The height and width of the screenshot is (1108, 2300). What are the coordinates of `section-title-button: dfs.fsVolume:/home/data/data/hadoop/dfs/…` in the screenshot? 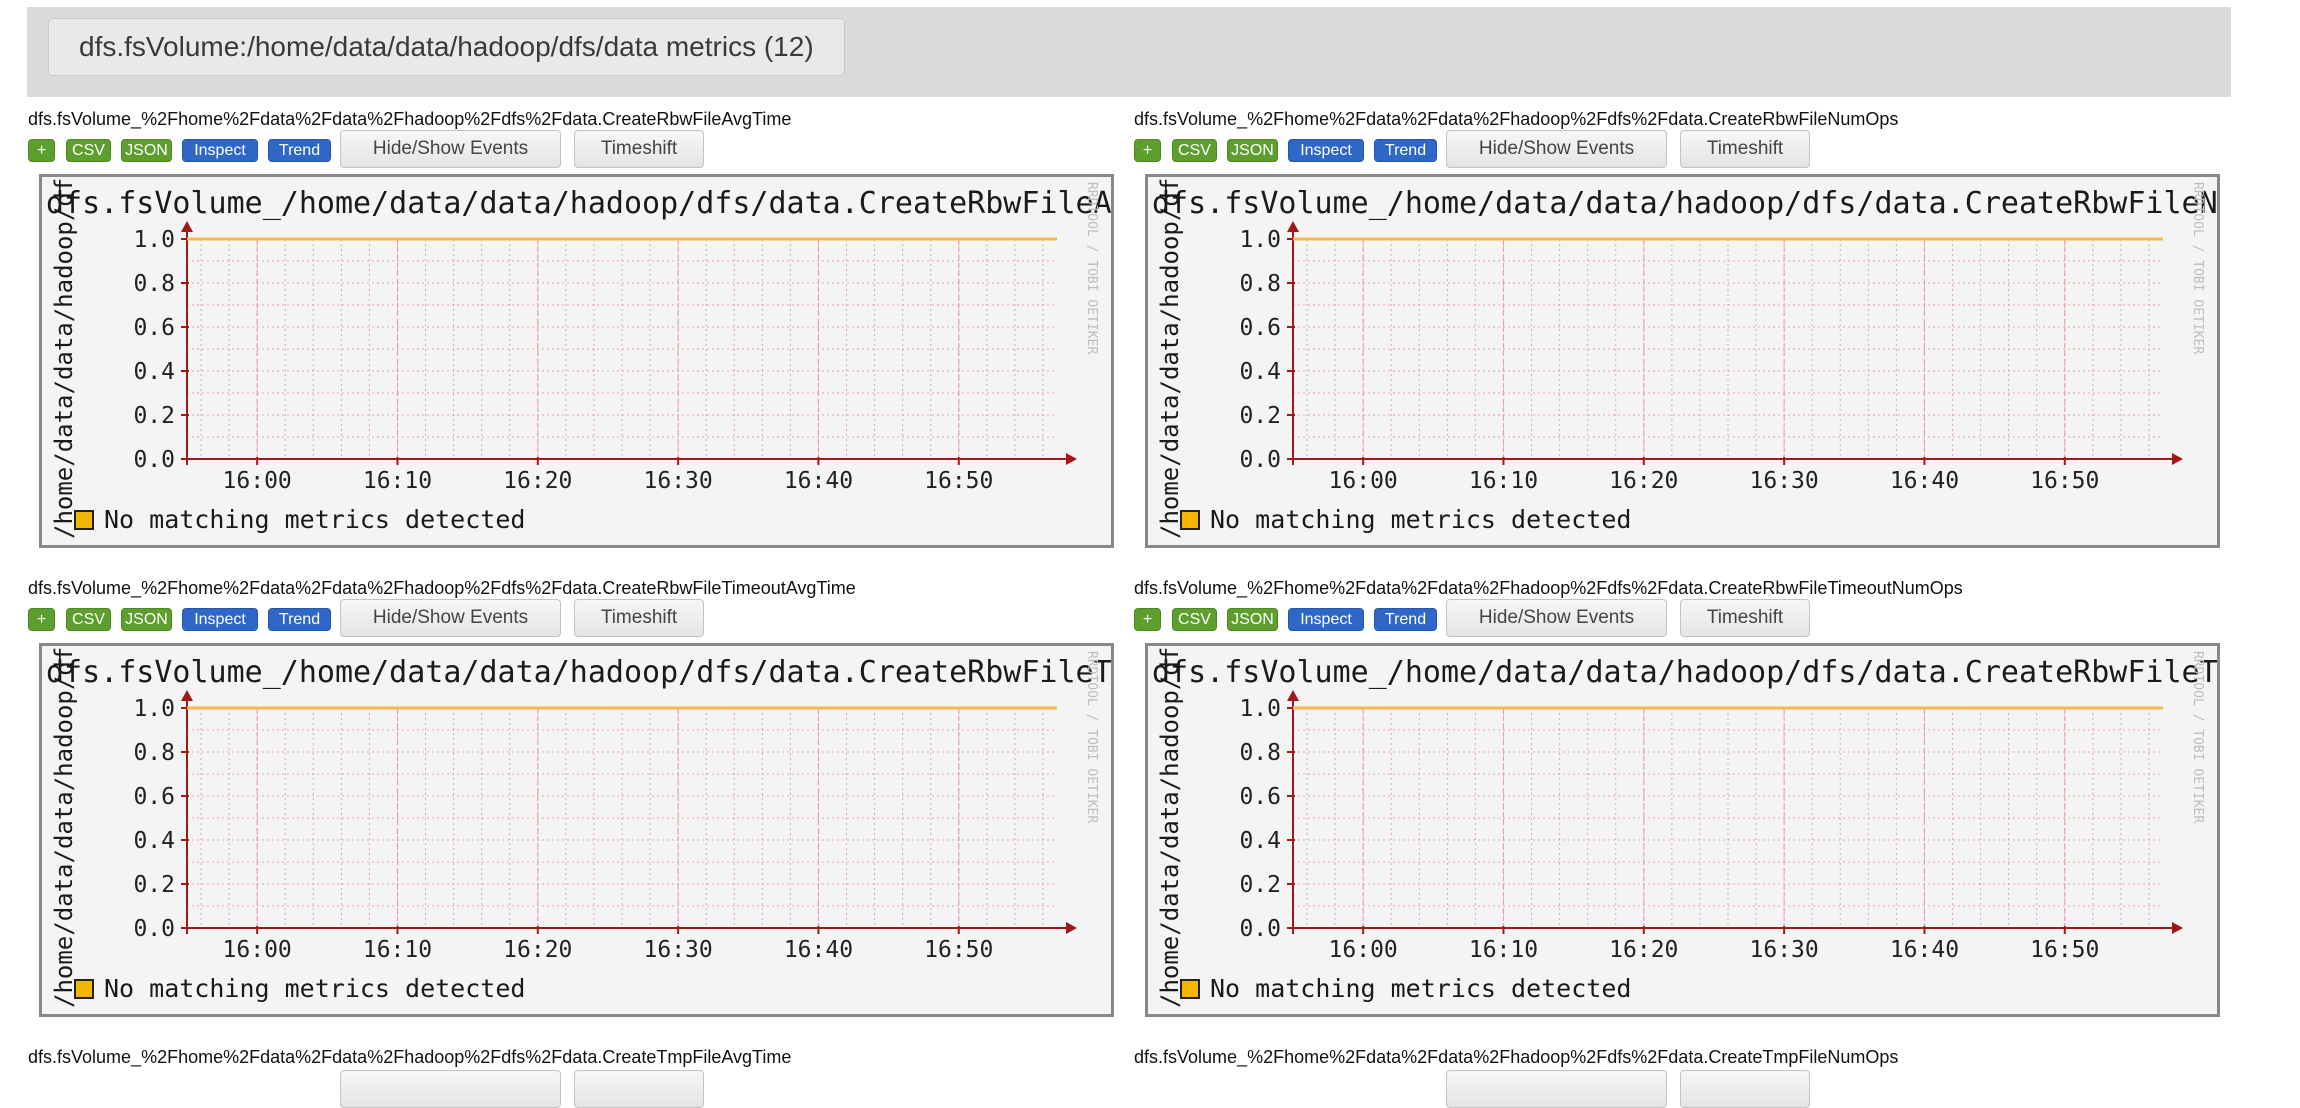 It's located at (446, 47).